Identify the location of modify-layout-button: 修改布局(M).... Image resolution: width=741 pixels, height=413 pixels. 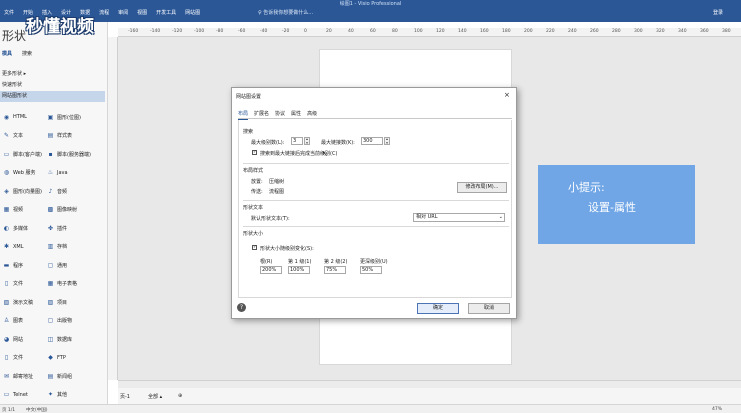
(482, 187).